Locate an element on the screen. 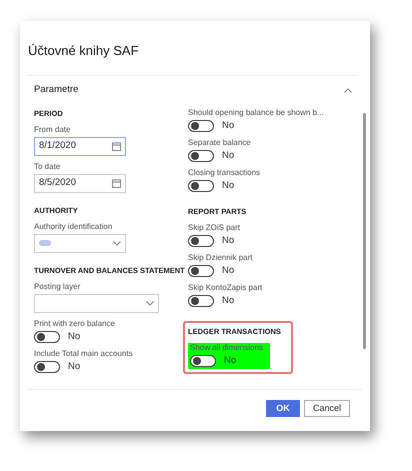  date-field: 8/5/2020 is located at coordinates (80, 183).